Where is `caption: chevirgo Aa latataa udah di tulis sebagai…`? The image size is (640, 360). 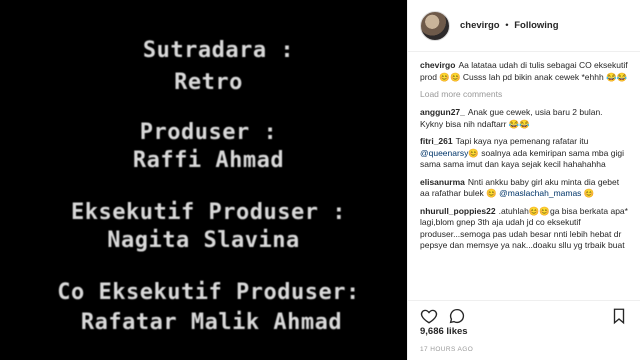
caption: chevirgo Aa latataa udah di tulis sebagai… is located at coordinates (524, 71).